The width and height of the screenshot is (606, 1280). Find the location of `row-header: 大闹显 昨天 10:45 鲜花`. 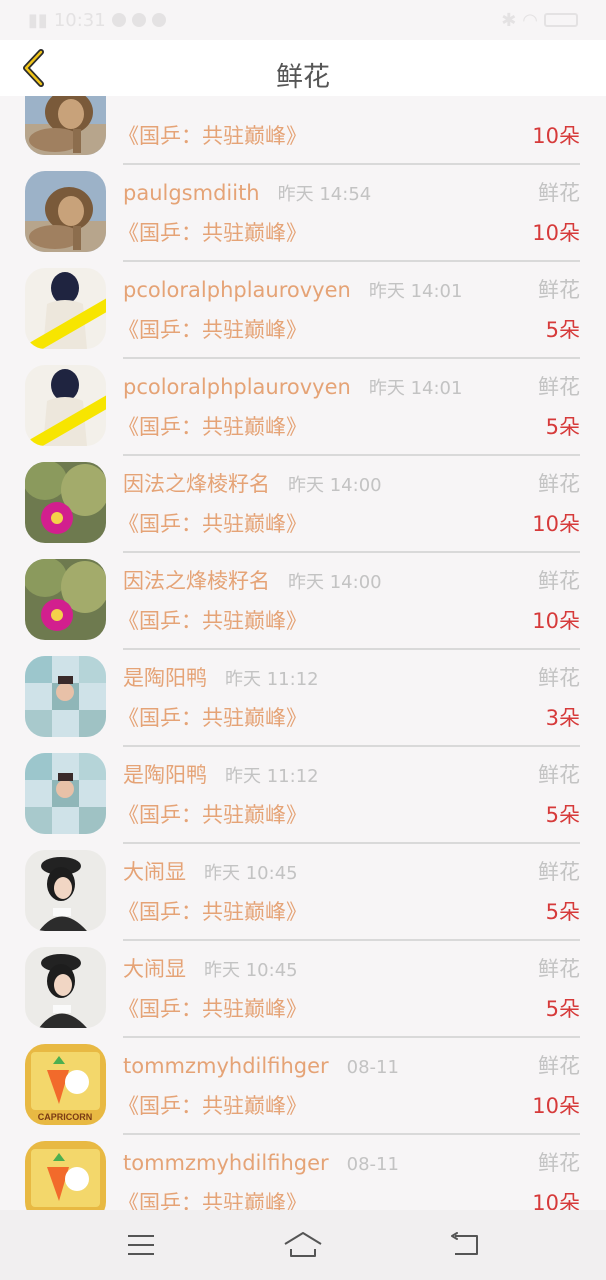

row-header: 大闹显 昨天 10:45 鲜花 is located at coordinates (351, 872).